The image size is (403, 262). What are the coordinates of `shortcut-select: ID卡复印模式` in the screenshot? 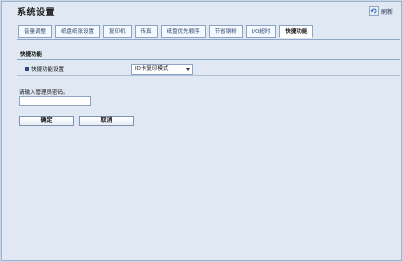 It's located at (162, 69).